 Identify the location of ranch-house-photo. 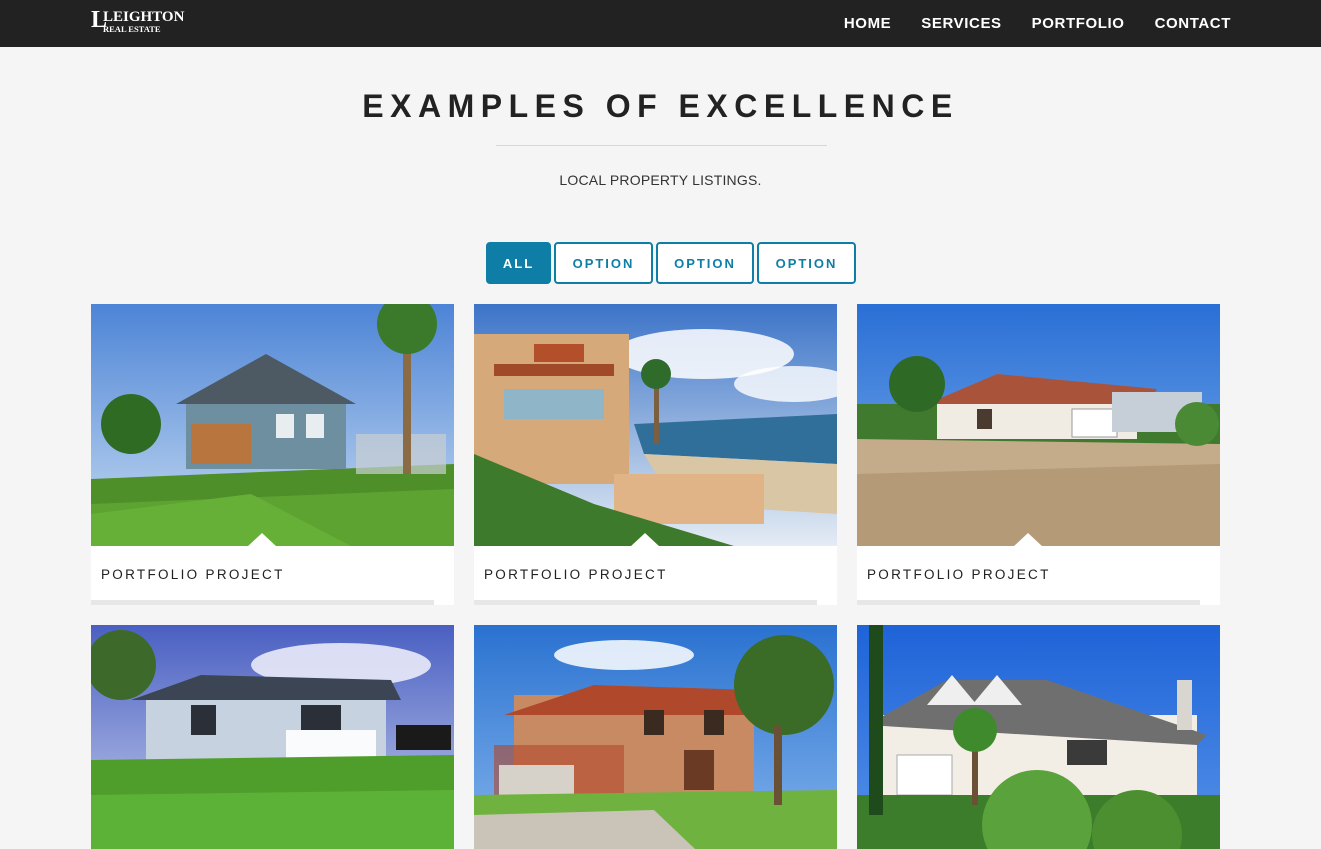
(1038, 425).